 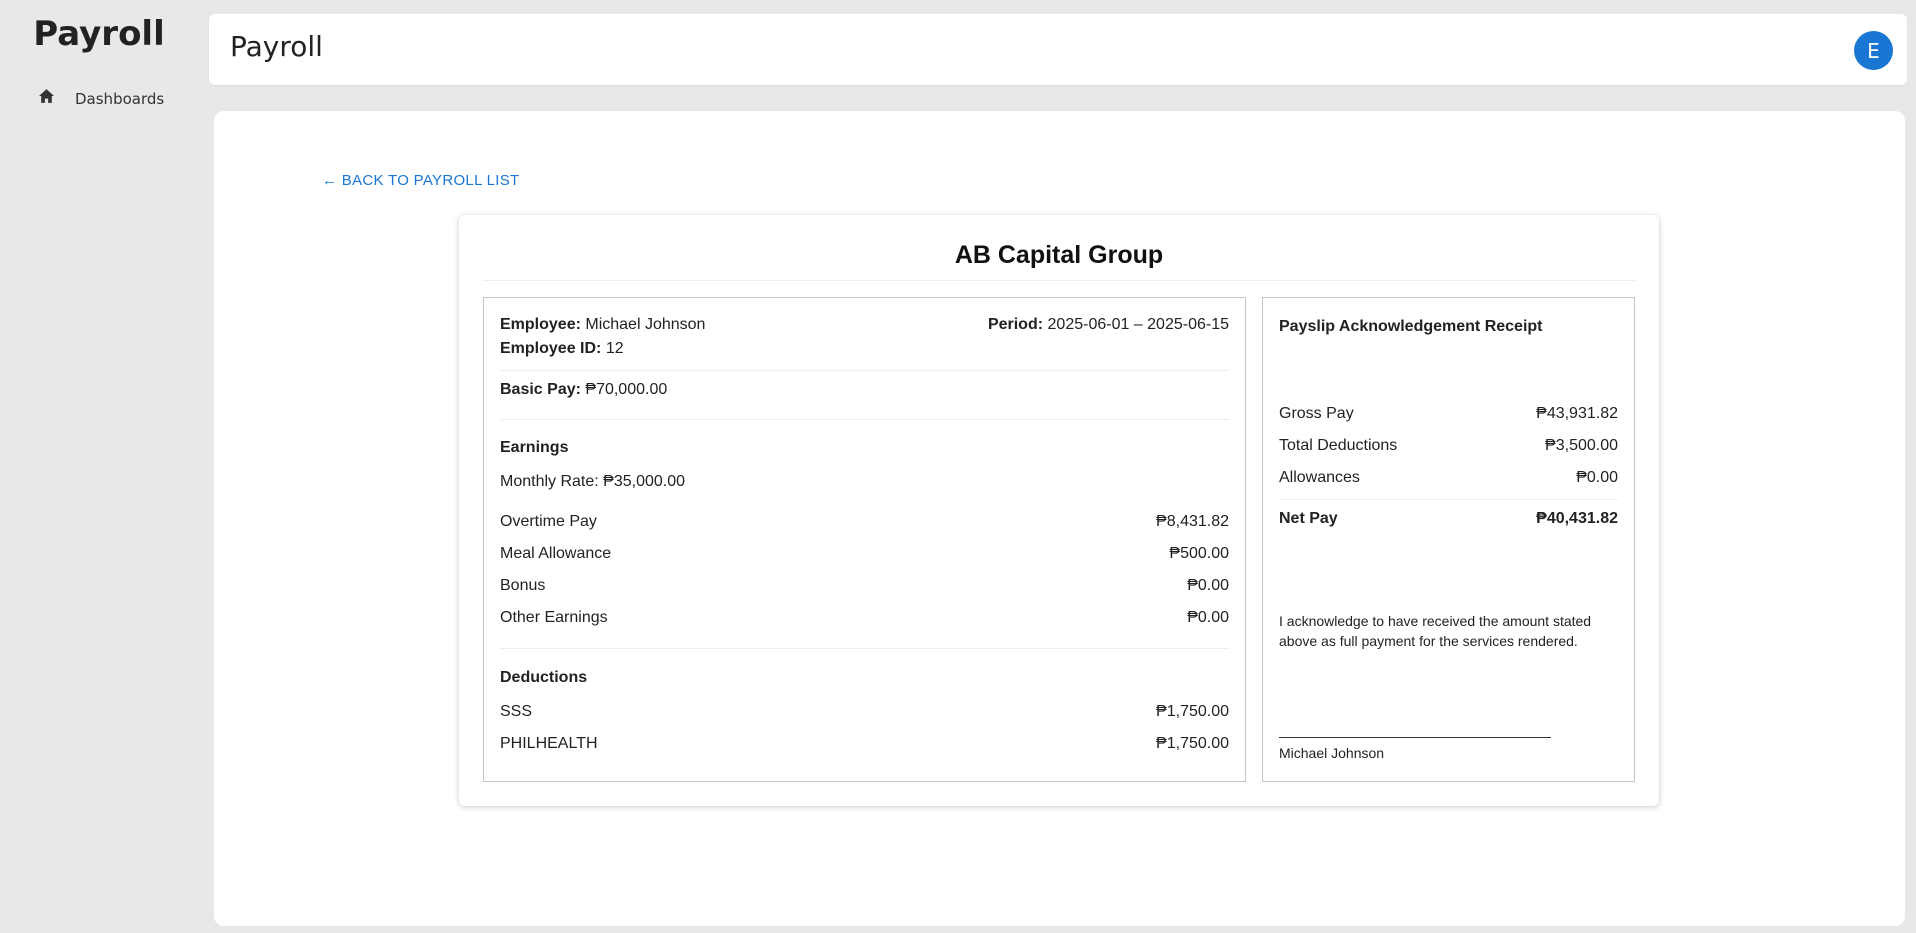 What do you see at coordinates (1577, 413) in the screenshot?
I see `gross-pay-value: ₱43,931.82` at bounding box center [1577, 413].